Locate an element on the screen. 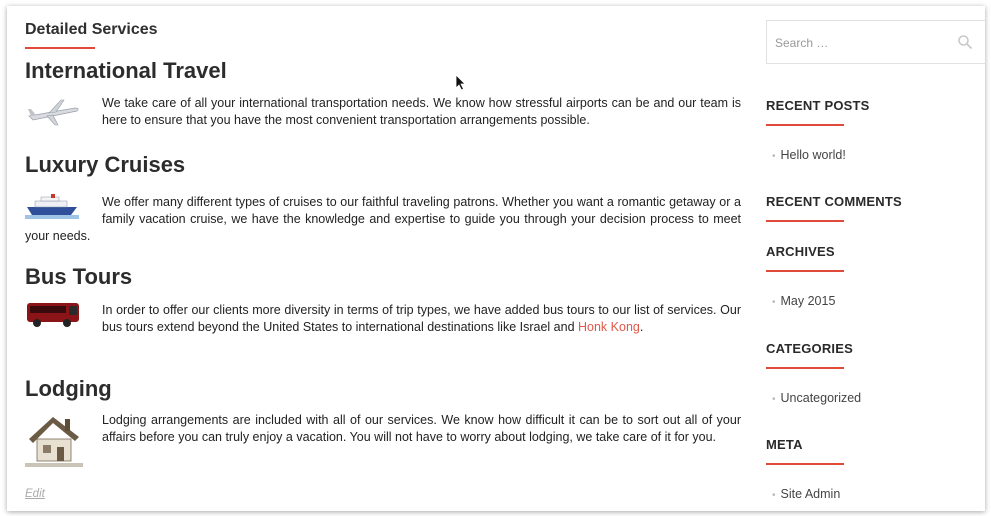 This screenshot has height=516, width=991. meta-heading: META is located at coordinates (784, 444).